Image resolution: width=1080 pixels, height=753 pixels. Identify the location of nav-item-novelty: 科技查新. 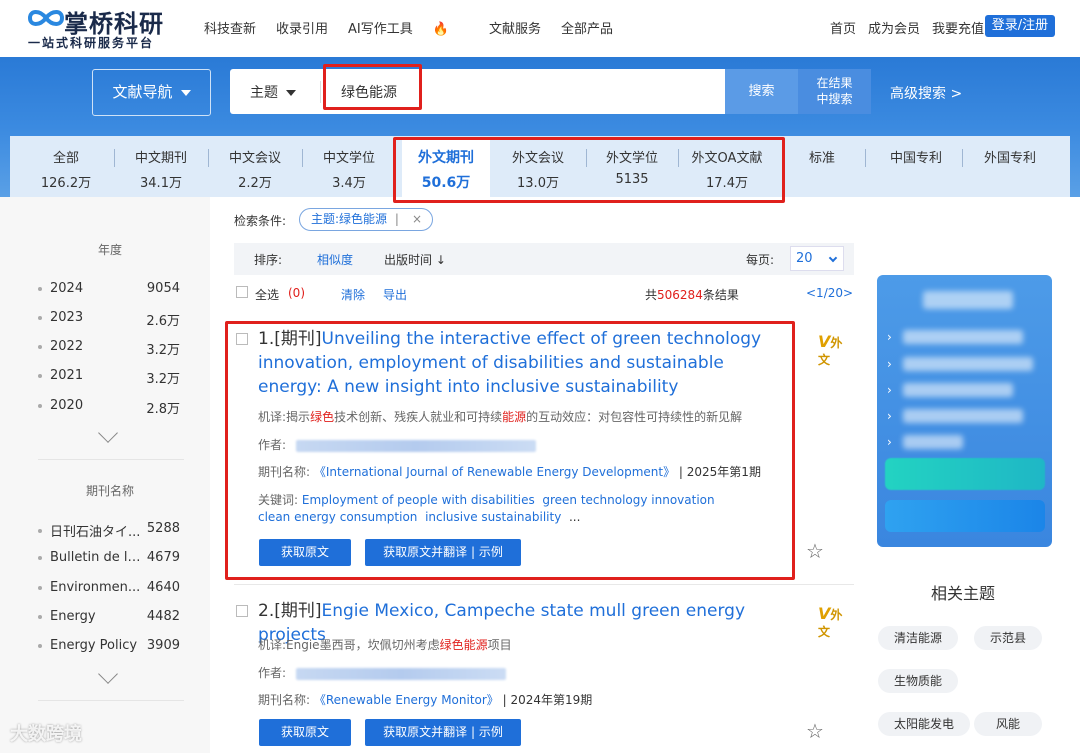
(230, 27).